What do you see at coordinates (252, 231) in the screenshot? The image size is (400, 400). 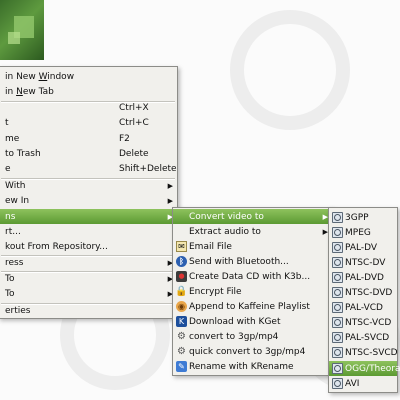 I see `menu-item-extract-audio-to: Extract audio to ▶` at bounding box center [252, 231].